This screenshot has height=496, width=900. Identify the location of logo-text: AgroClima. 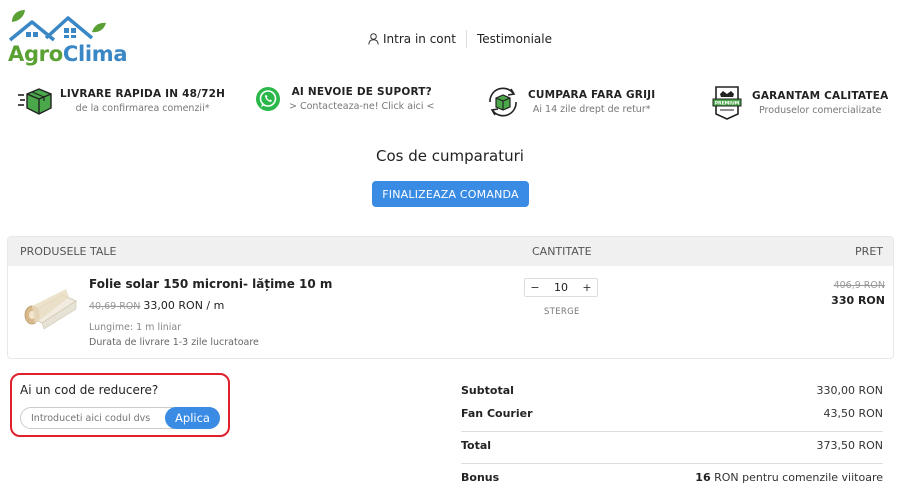
(68, 54).